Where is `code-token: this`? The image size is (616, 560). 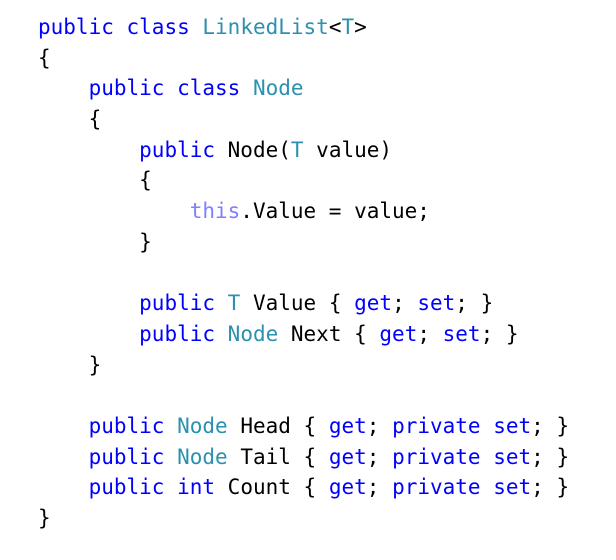 code-token: this is located at coordinates (215, 211).